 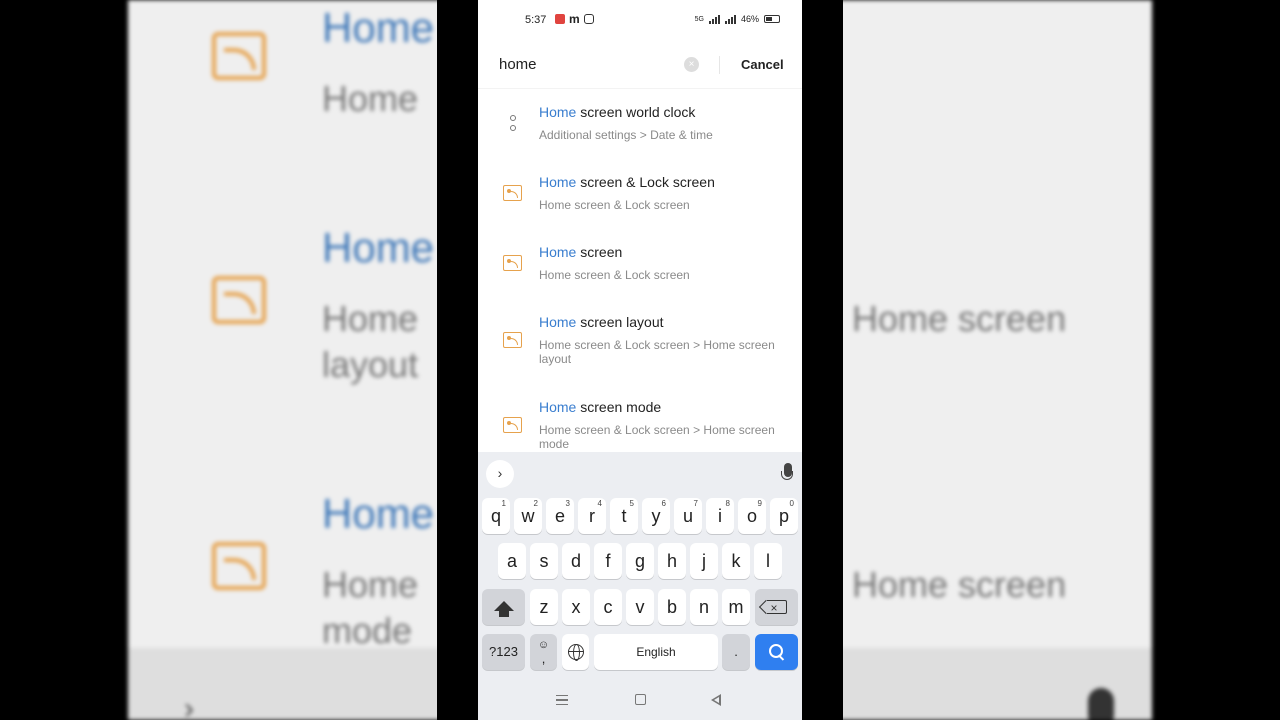 I want to click on letterbox-right, so click(x=1216, y=360).